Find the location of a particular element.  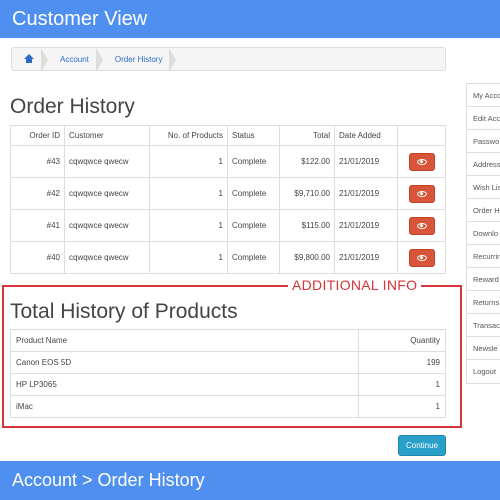

top-banner: Customer View is located at coordinates (250, 19).